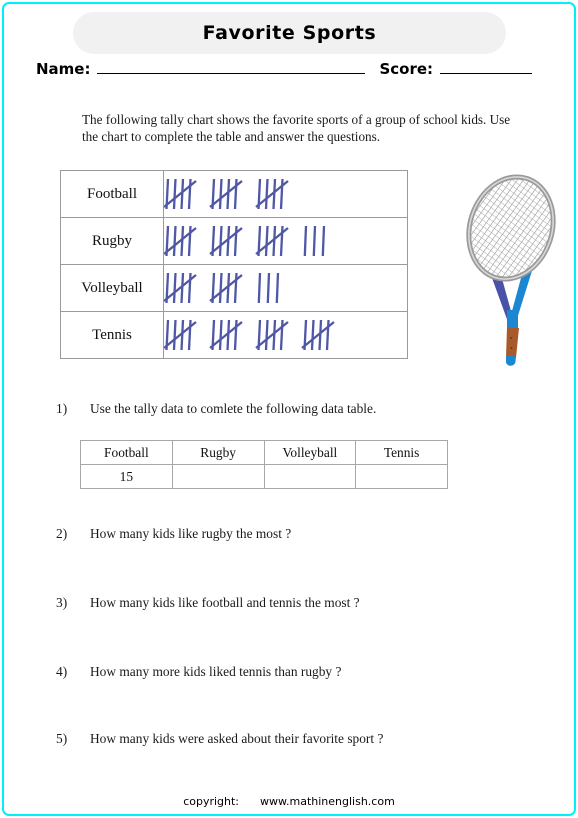  What do you see at coordinates (62, 408) in the screenshot?
I see `question-1-number: 1)` at bounding box center [62, 408].